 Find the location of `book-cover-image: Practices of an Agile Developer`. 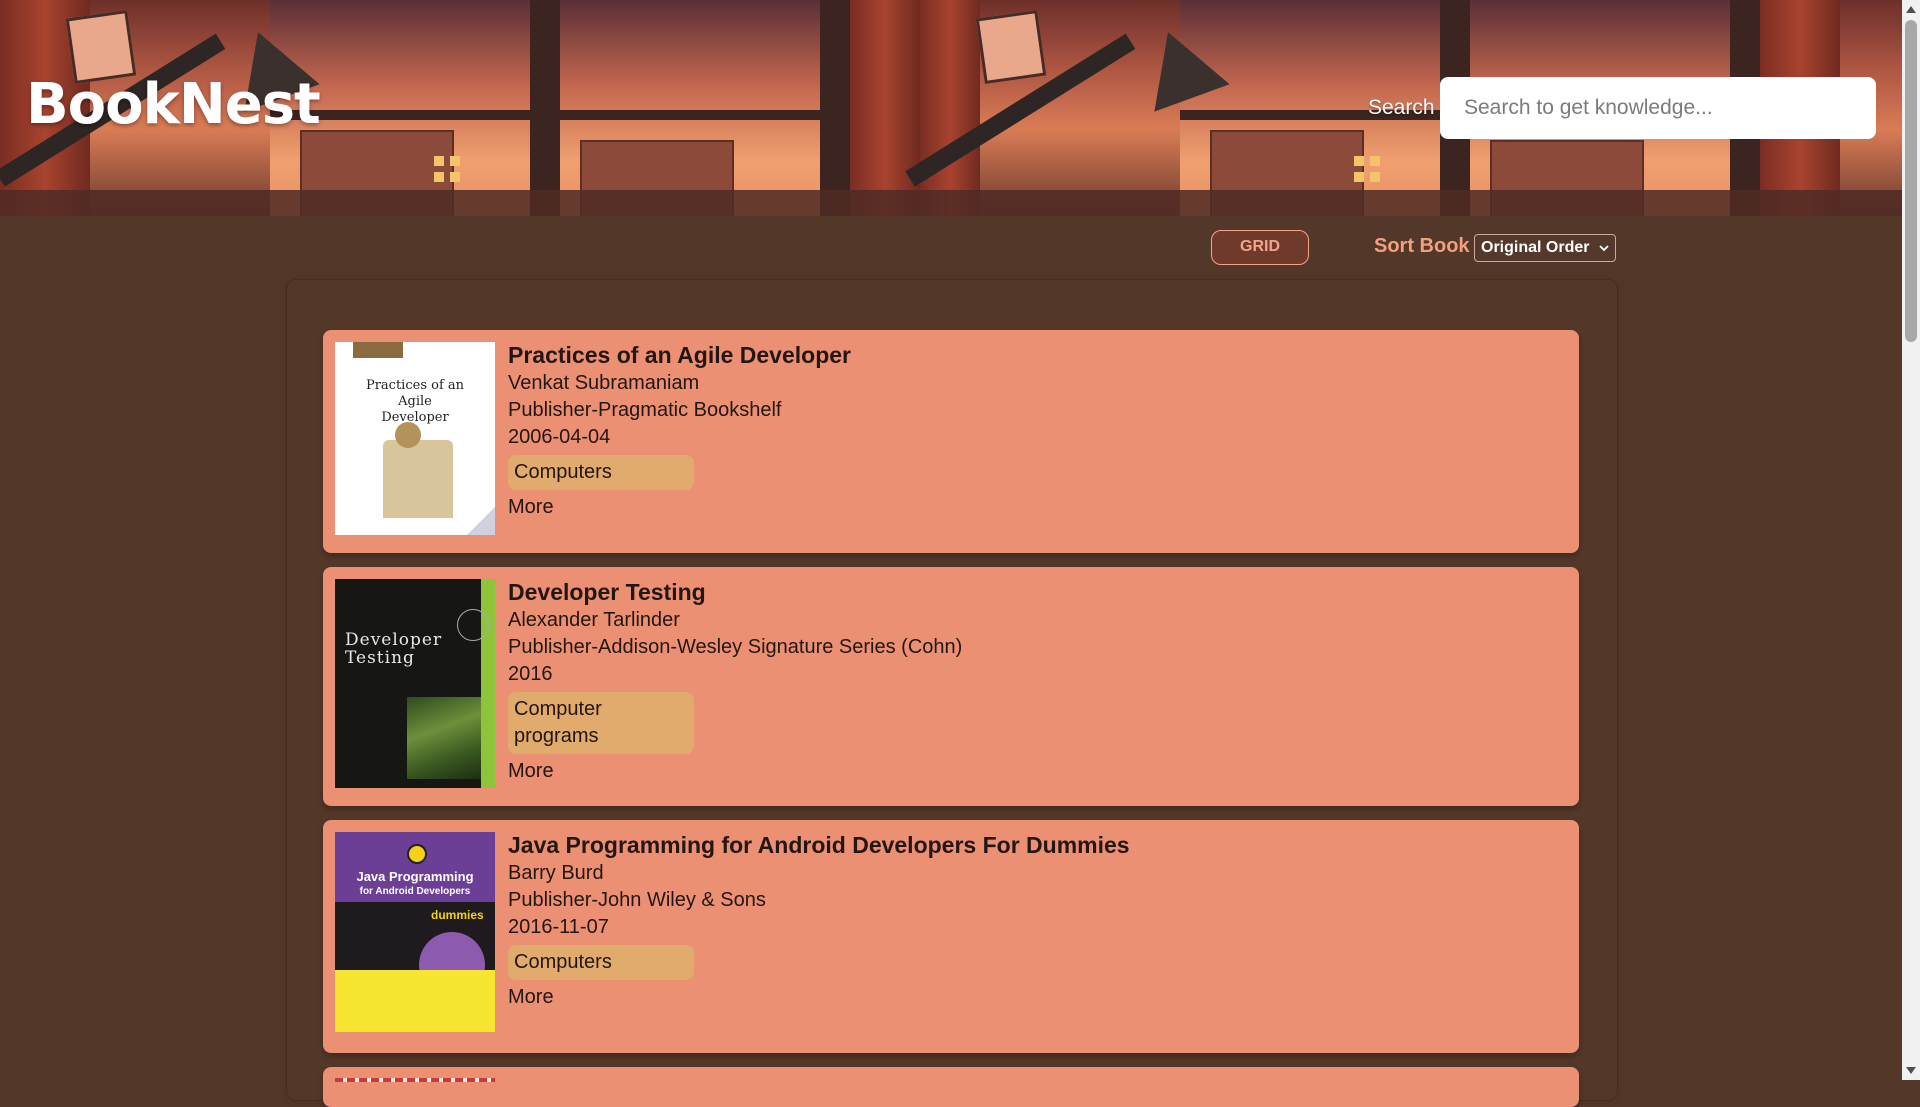

book-cover-image: Practices of an Agile Developer is located at coordinates (415, 438).